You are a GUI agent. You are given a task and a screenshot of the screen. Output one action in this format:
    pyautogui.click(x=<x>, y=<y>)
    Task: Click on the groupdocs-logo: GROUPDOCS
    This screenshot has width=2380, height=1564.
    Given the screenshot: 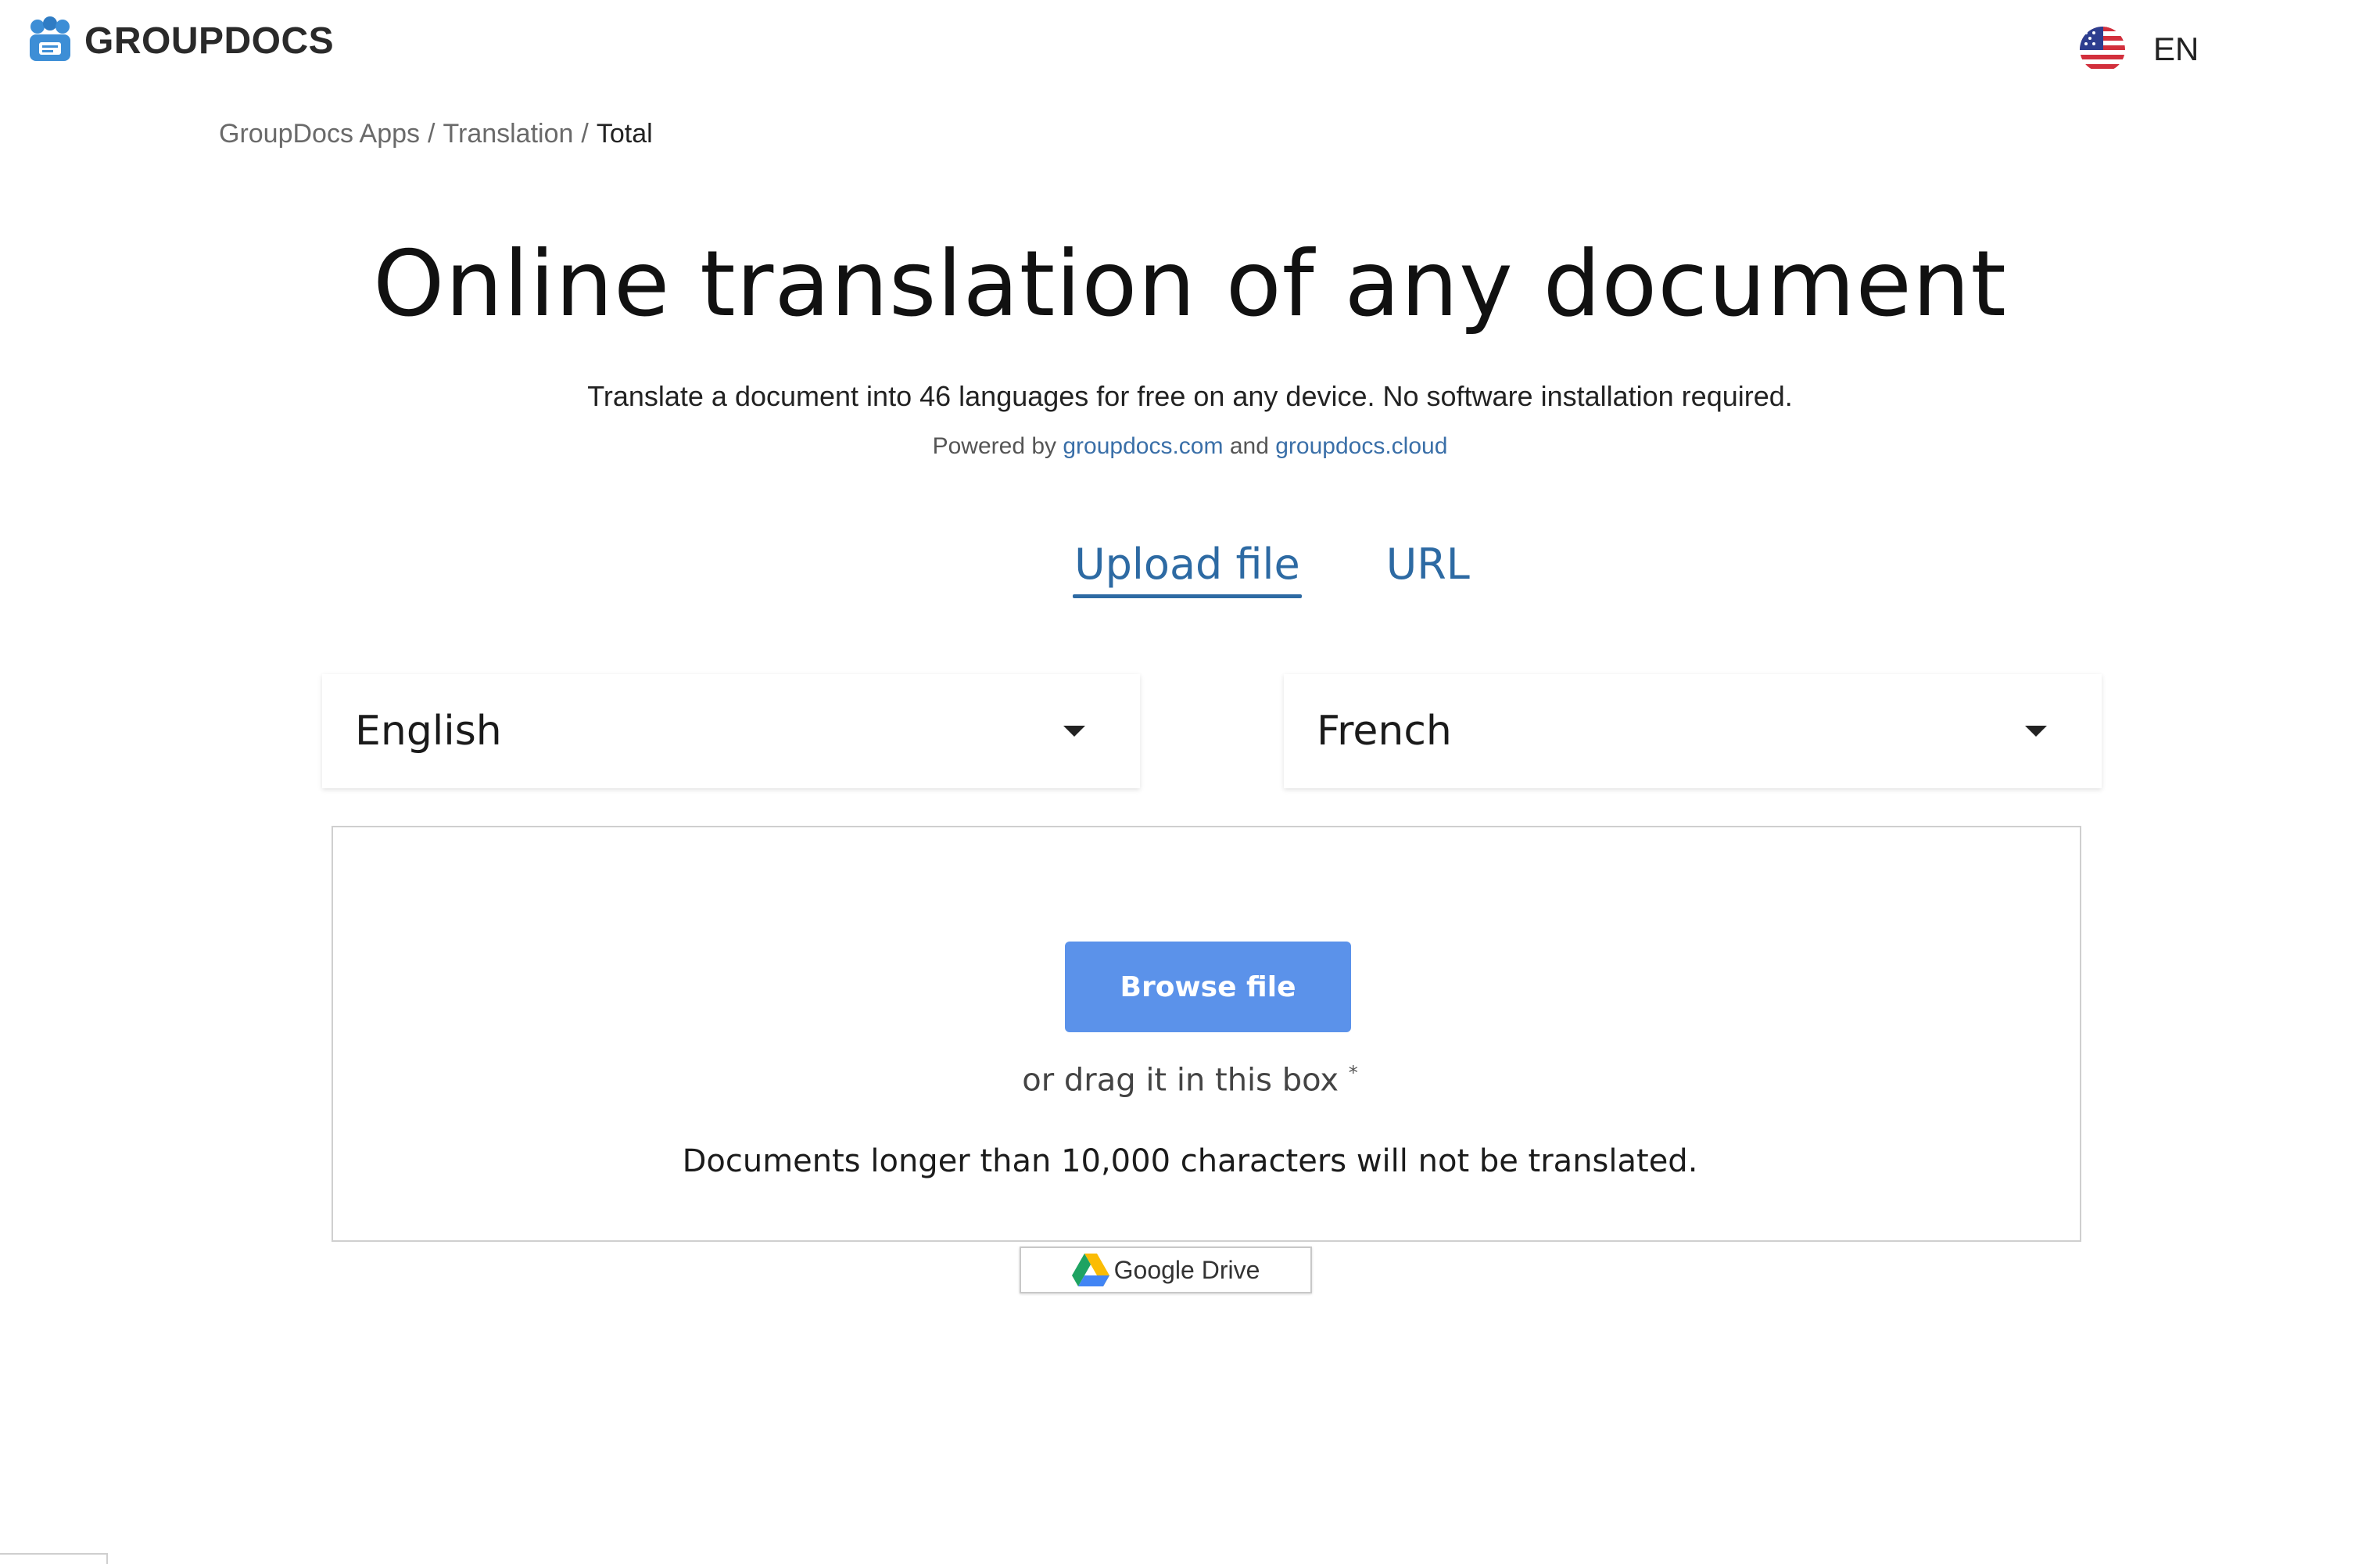 What is the action you would take?
    pyautogui.click(x=179, y=41)
    